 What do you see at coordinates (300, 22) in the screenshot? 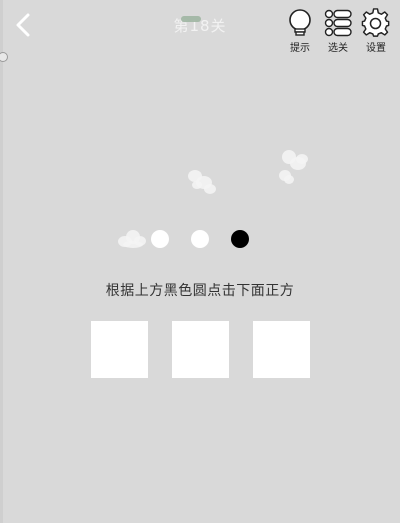
I see `lightbulb-icon` at bounding box center [300, 22].